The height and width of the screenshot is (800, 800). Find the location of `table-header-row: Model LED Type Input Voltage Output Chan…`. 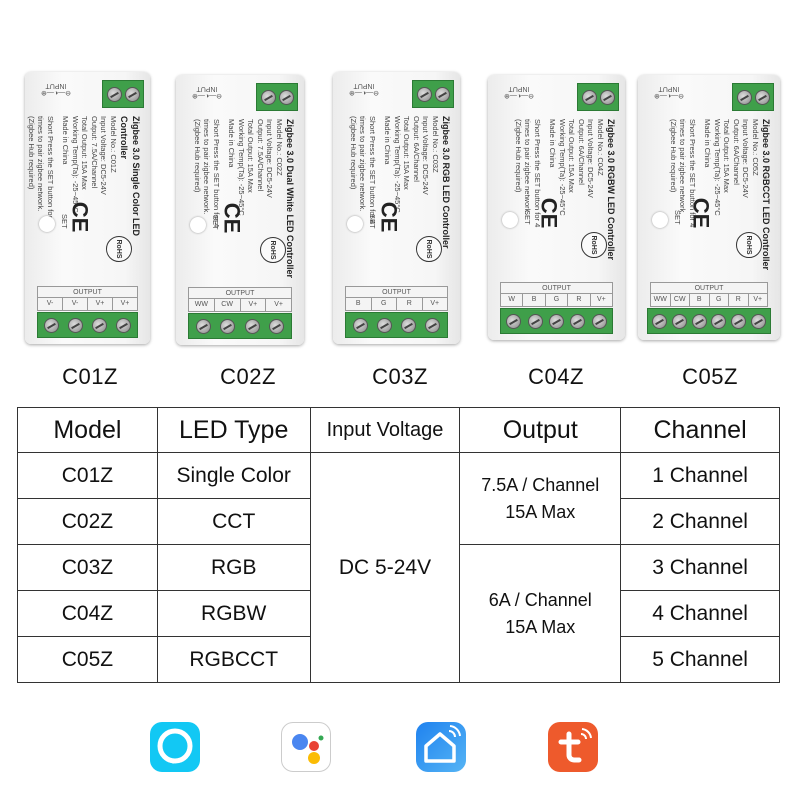

table-header-row: Model LED Type Input Voltage Output Chan… is located at coordinates (398, 430).